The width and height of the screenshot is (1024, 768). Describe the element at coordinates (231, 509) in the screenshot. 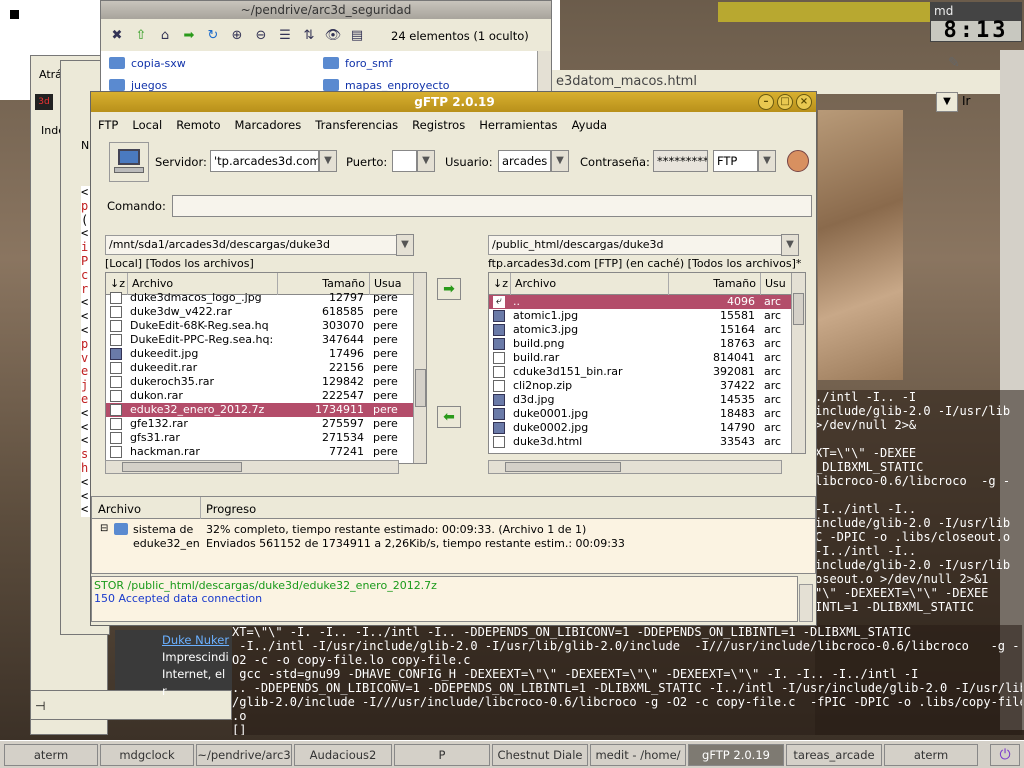

I see `transfer-col-progreso: Progreso` at that location.